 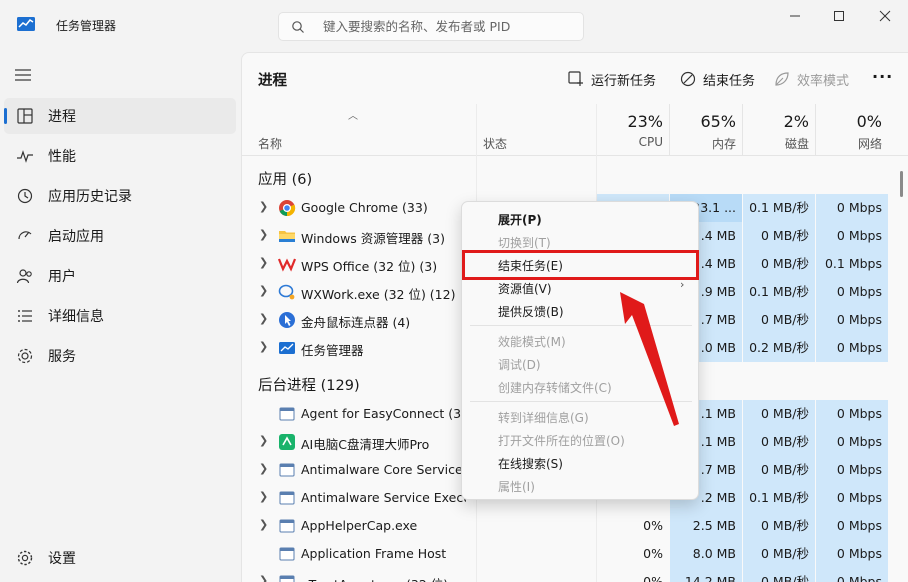 I want to click on disk-percent: 2%, so click(x=776, y=121).